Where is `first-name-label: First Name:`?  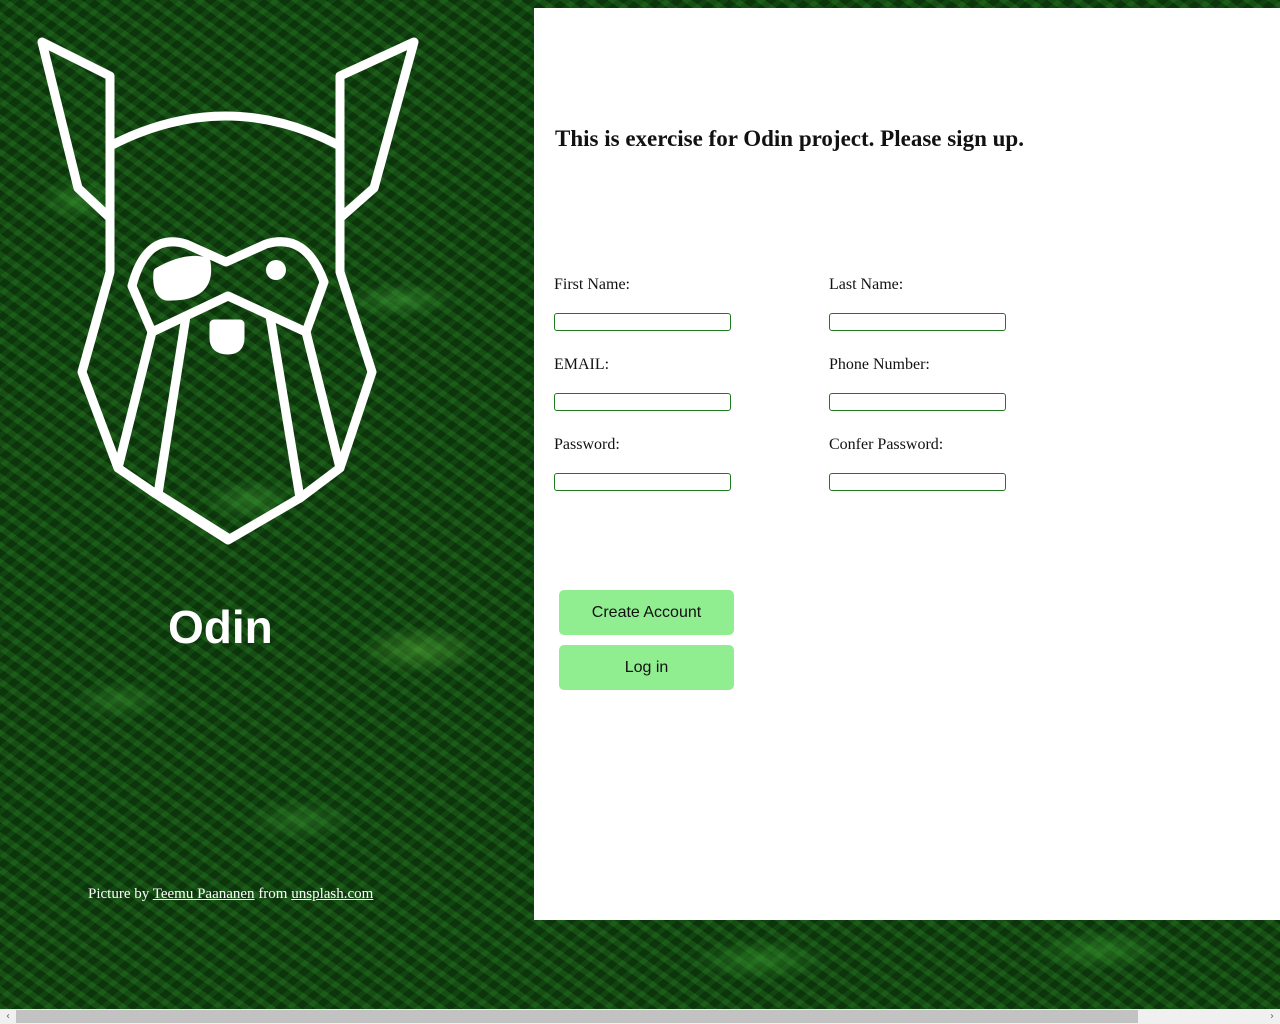
first-name-label: First Name: is located at coordinates (592, 284).